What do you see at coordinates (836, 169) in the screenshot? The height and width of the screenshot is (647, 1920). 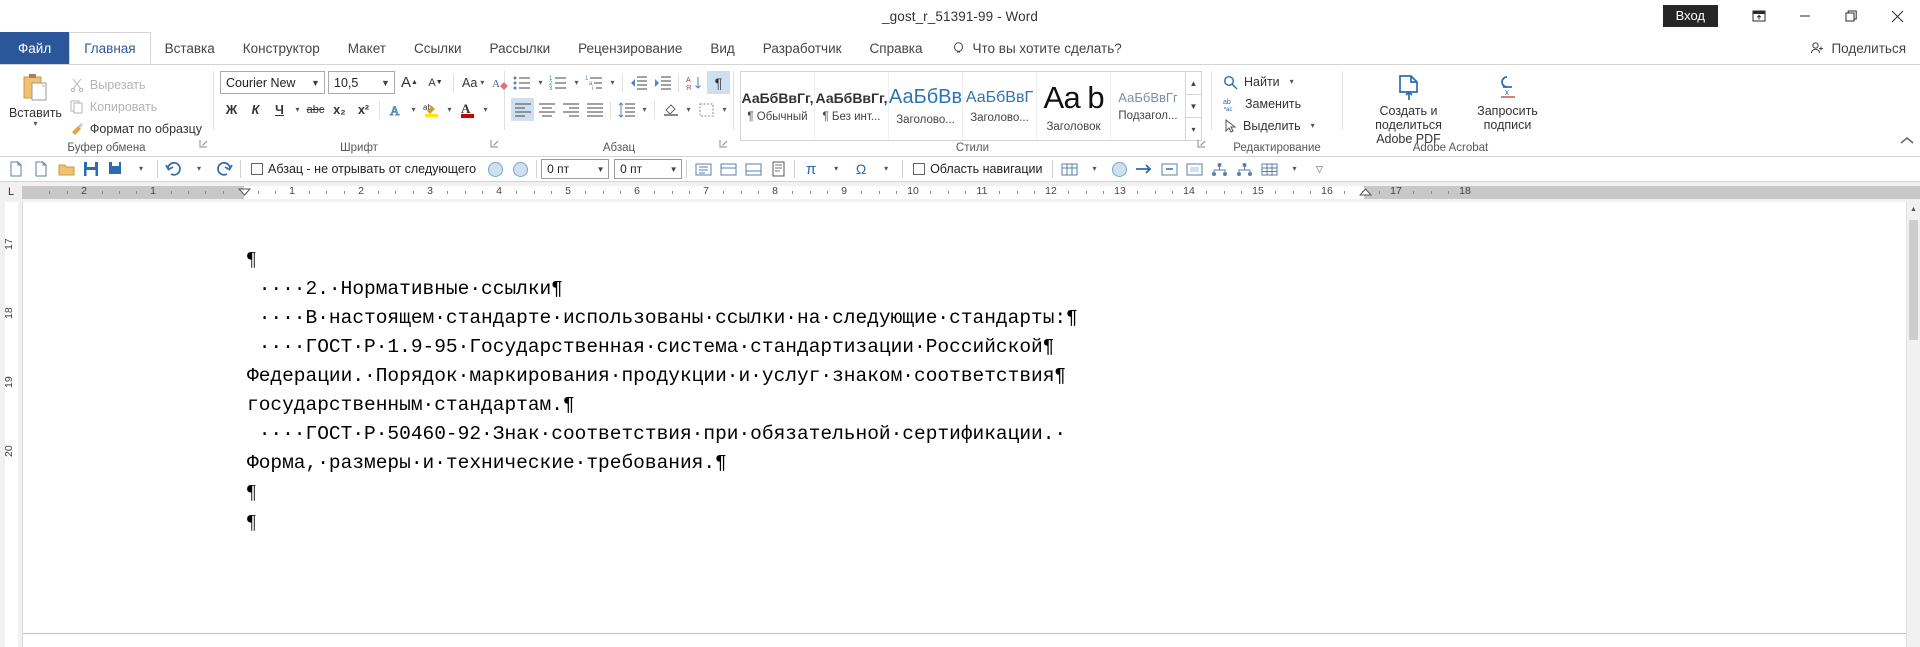 I see `formula-caret-icon: ▾` at bounding box center [836, 169].